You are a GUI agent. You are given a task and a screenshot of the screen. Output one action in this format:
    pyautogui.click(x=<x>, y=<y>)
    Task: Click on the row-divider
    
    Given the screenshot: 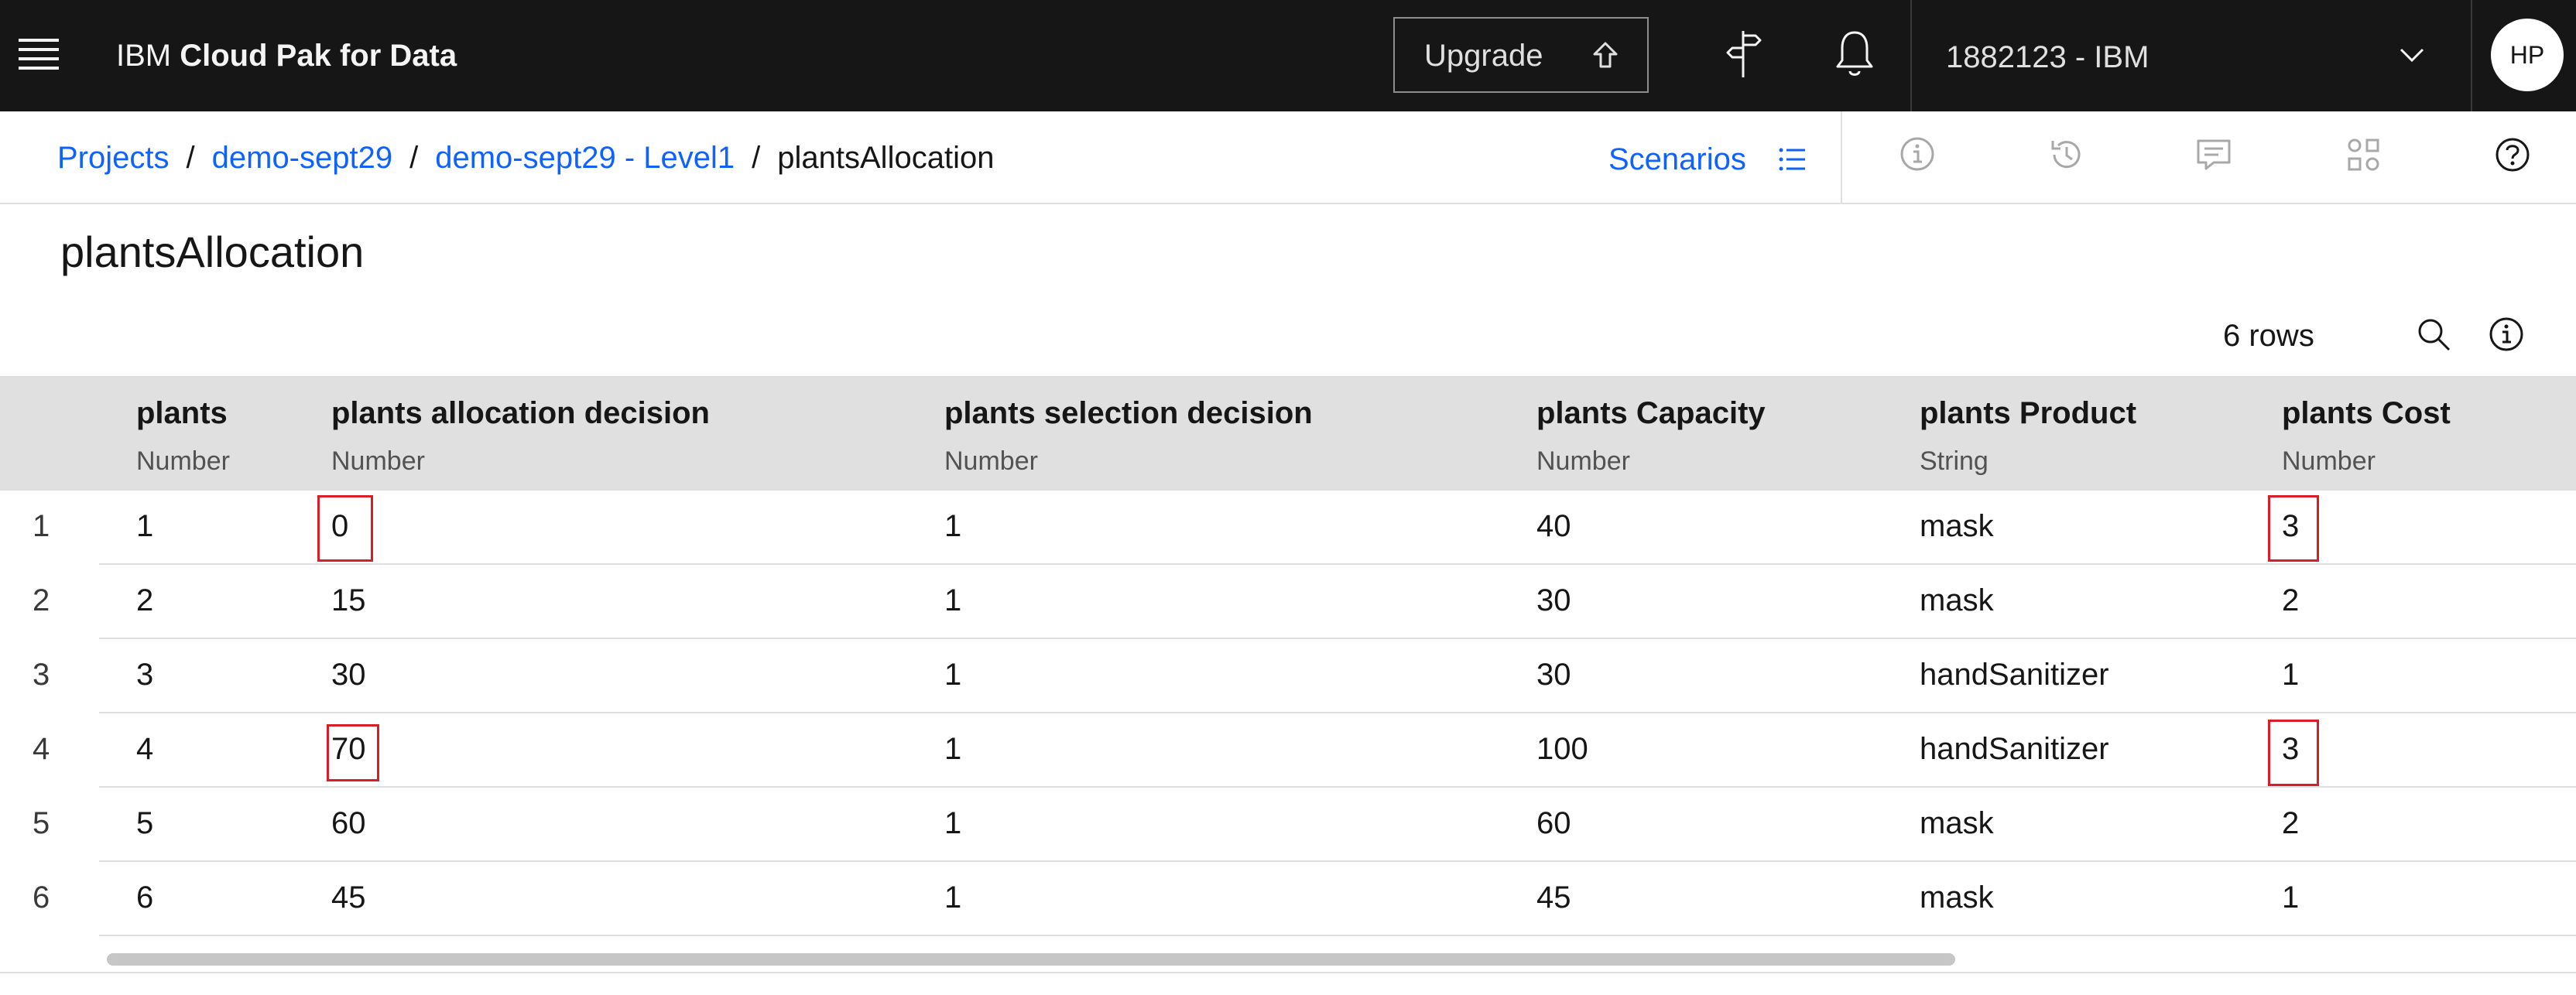 What is the action you would take?
    pyautogui.click(x=1338, y=935)
    